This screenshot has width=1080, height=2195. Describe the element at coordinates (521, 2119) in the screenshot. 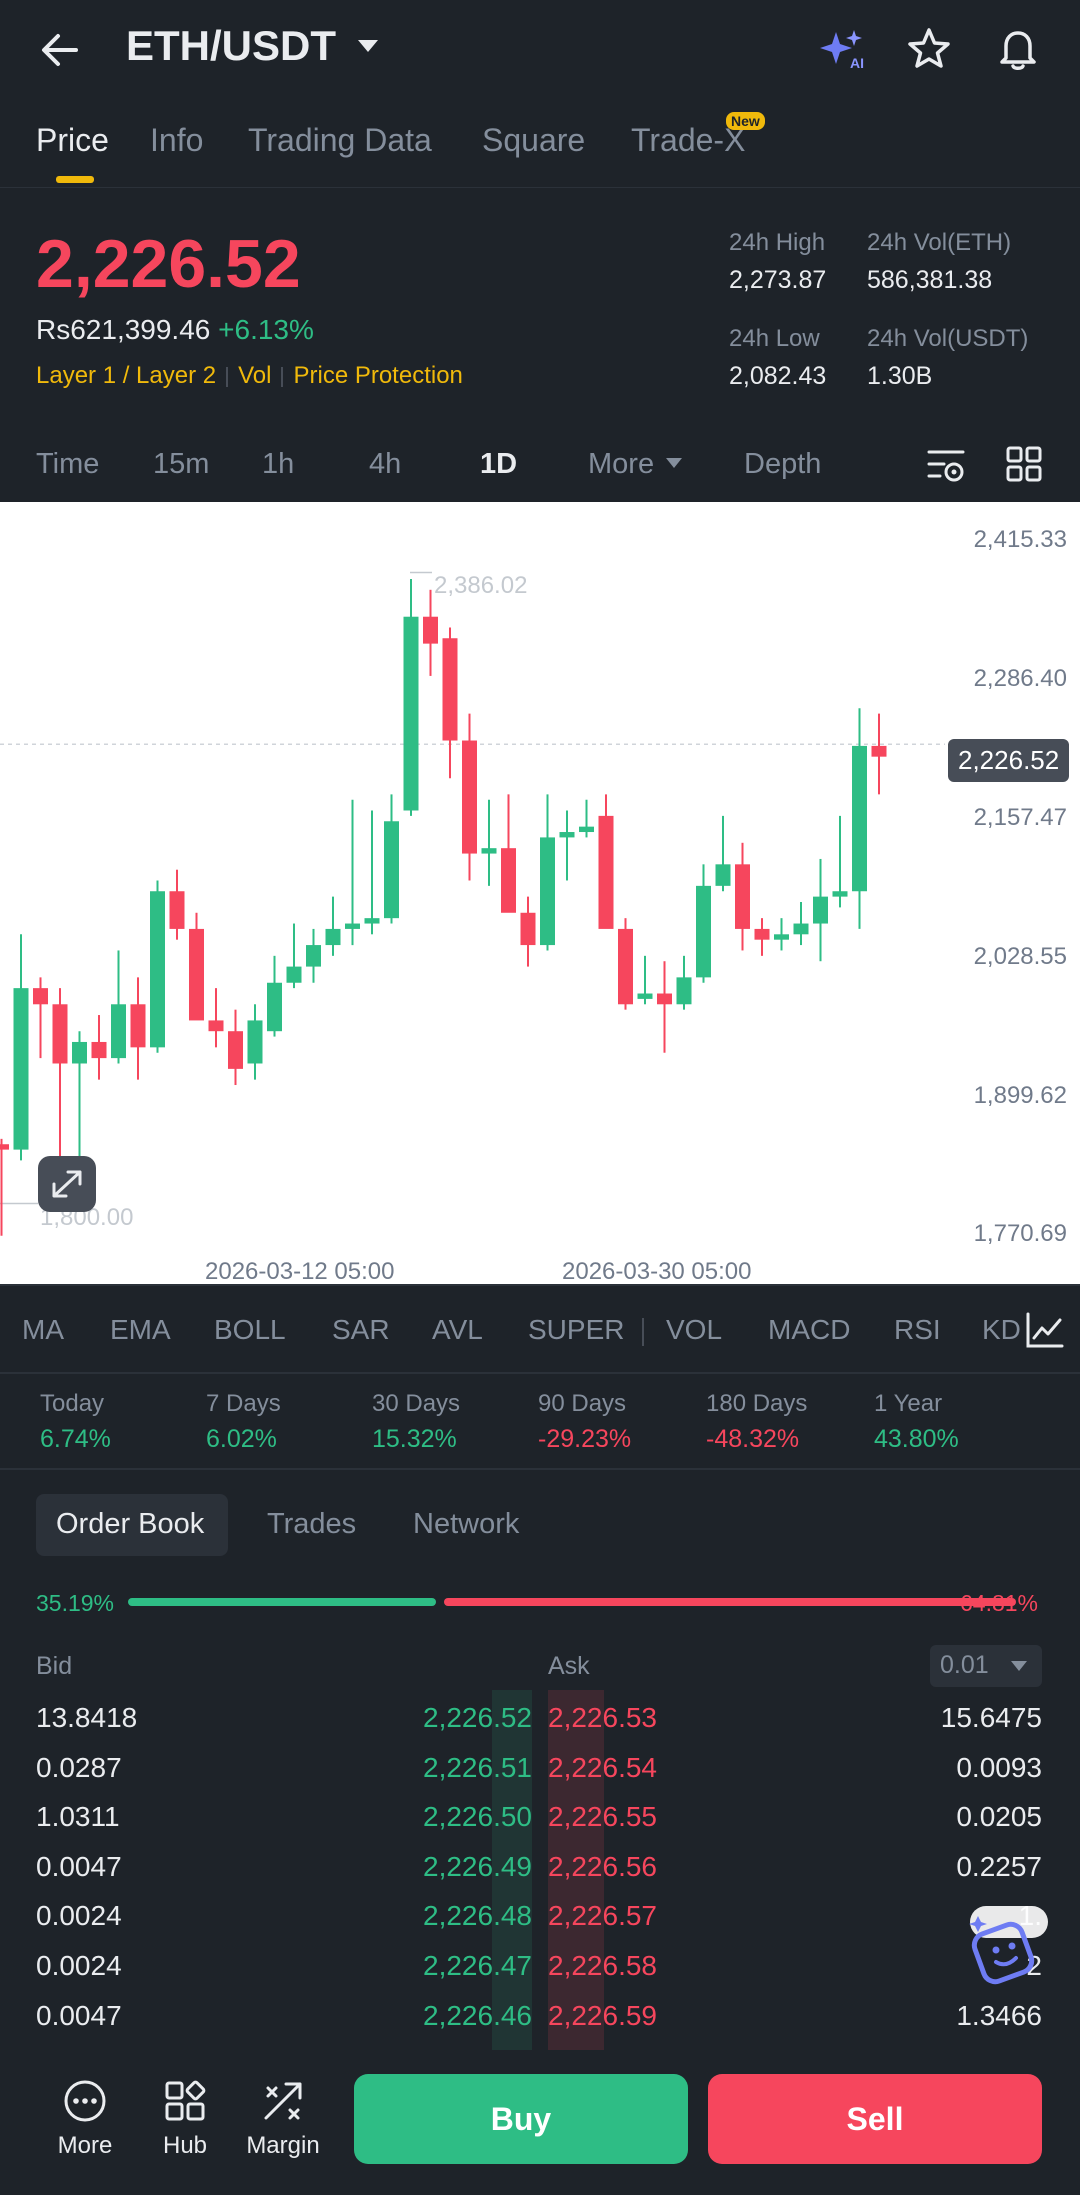

I see `buy-button: Buy` at that location.